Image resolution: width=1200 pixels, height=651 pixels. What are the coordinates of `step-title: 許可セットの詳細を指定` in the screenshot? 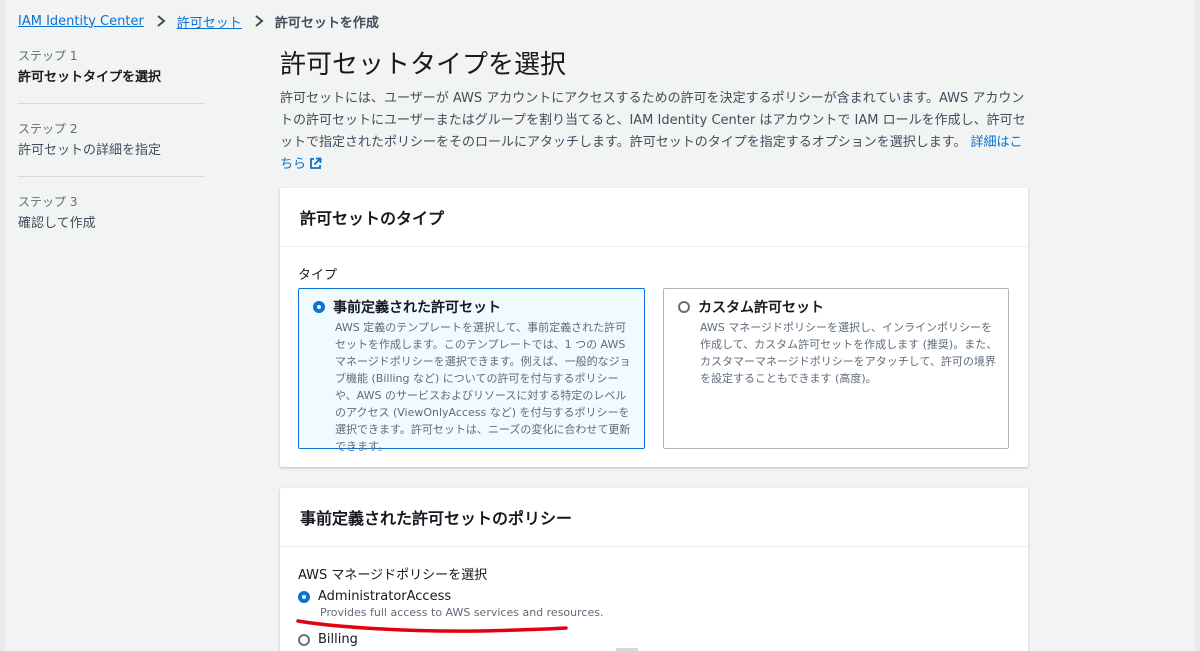 It's located at (90, 150).